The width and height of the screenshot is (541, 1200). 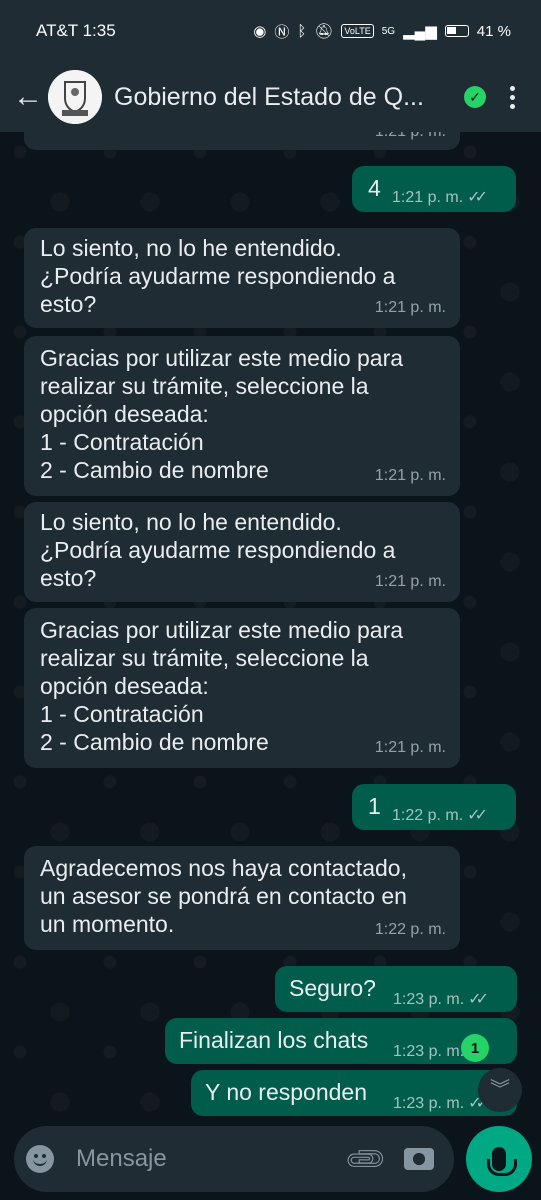 I want to click on message-time: 1:22 p. m., so click(x=410, y=929).